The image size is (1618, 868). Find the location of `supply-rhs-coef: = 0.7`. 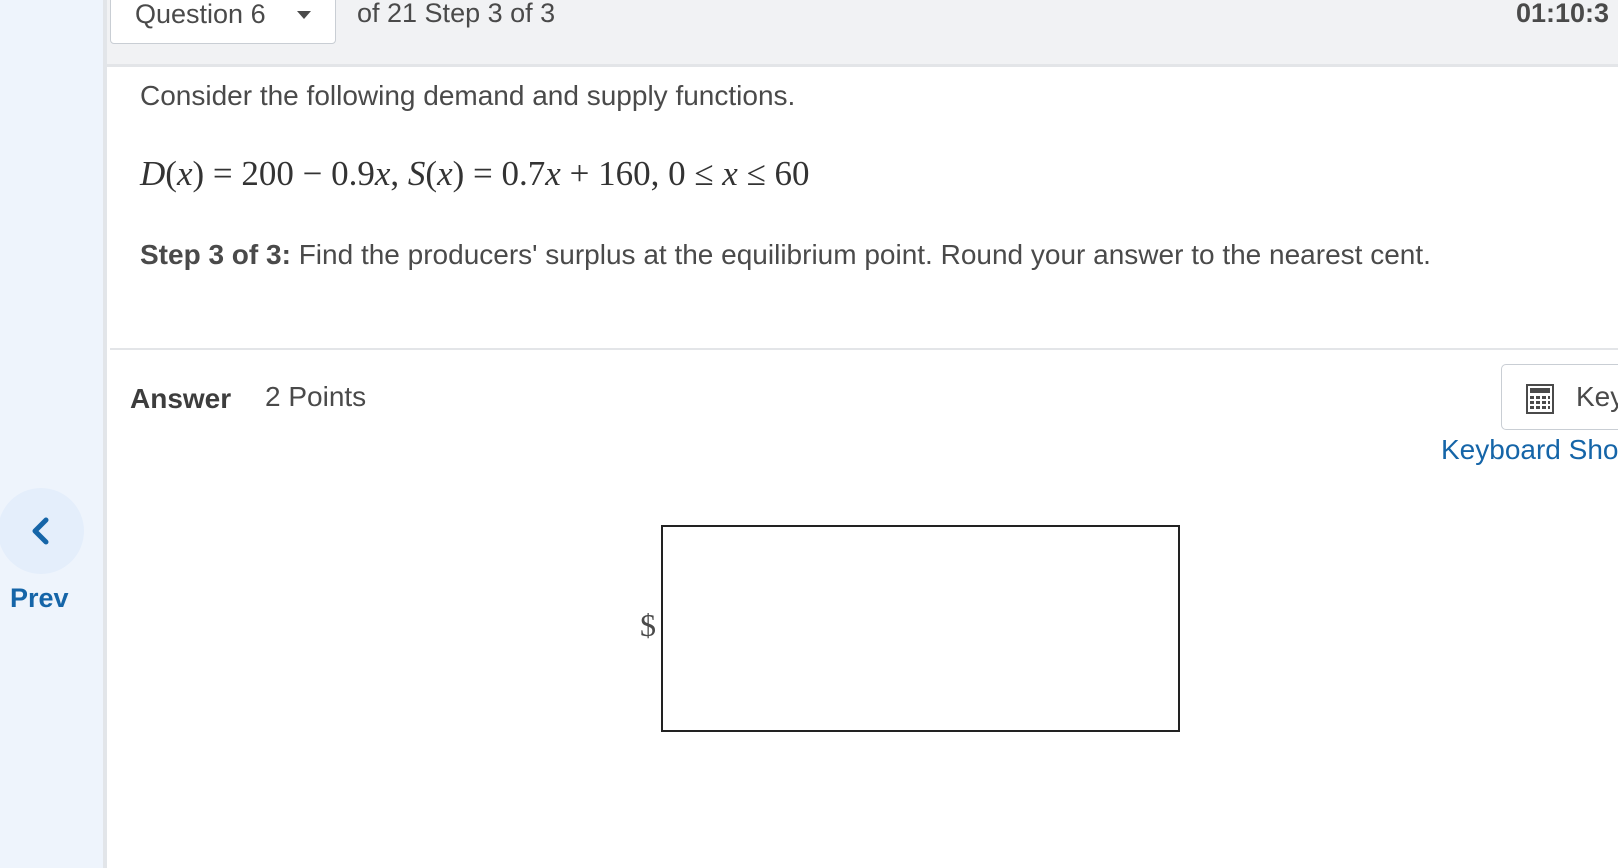

supply-rhs-coef: = 0.7 is located at coordinates (505, 173).